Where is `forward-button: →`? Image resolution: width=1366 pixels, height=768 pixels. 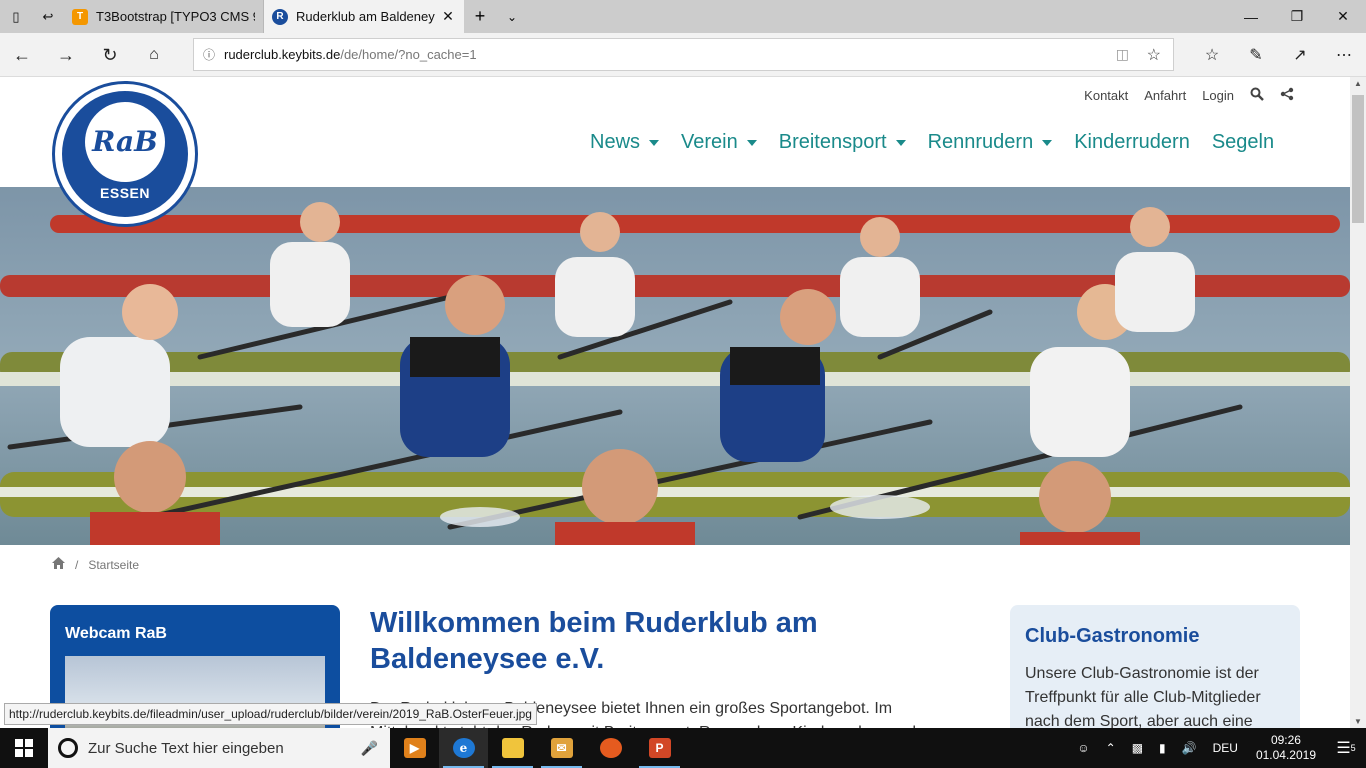 forward-button: → is located at coordinates (66, 55).